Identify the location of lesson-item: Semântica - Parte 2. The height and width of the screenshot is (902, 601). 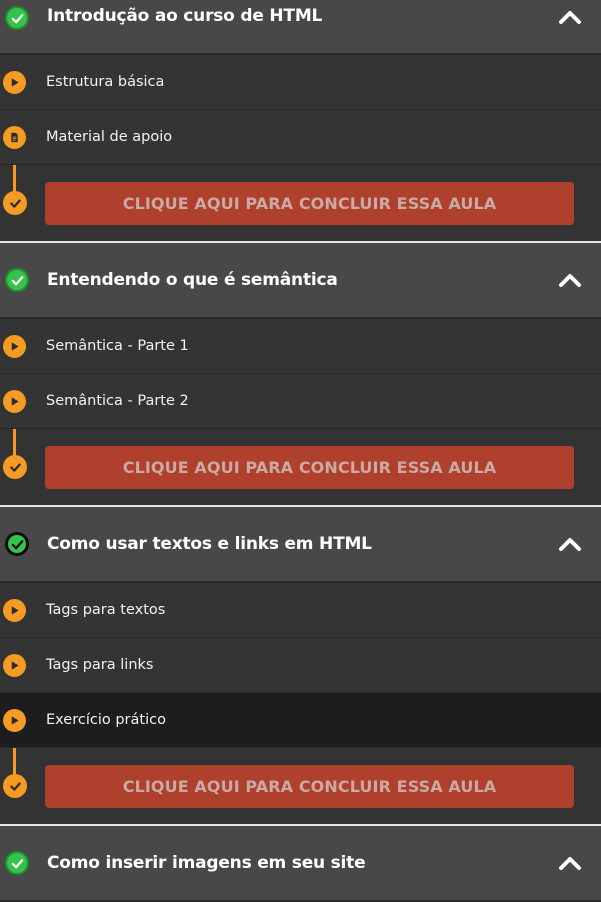
(300, 401).